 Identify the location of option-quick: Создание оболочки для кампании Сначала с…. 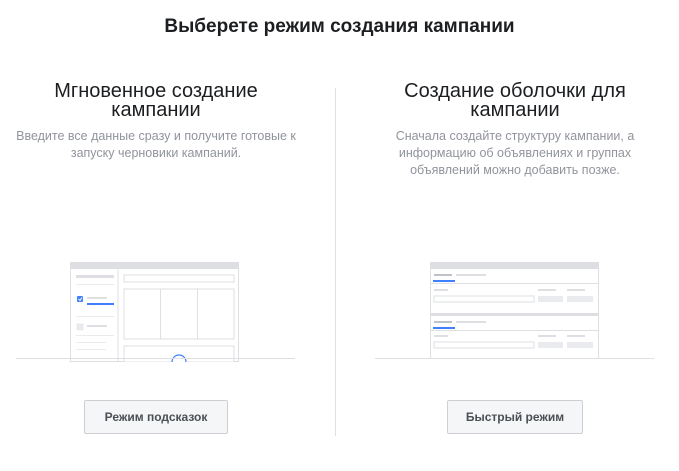
(515, 129).